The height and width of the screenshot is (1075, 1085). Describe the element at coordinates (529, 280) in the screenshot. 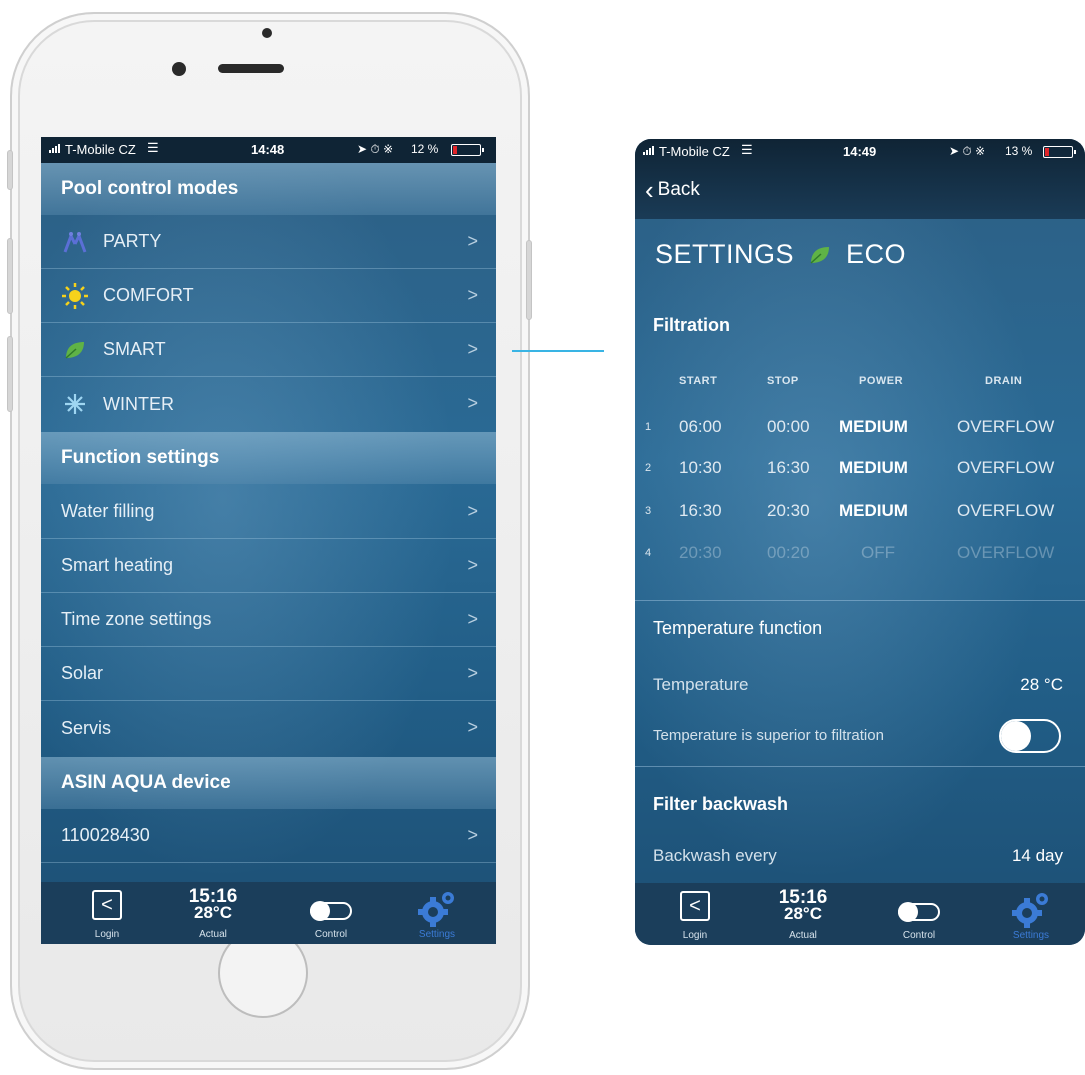

I see `power-button` at that location.